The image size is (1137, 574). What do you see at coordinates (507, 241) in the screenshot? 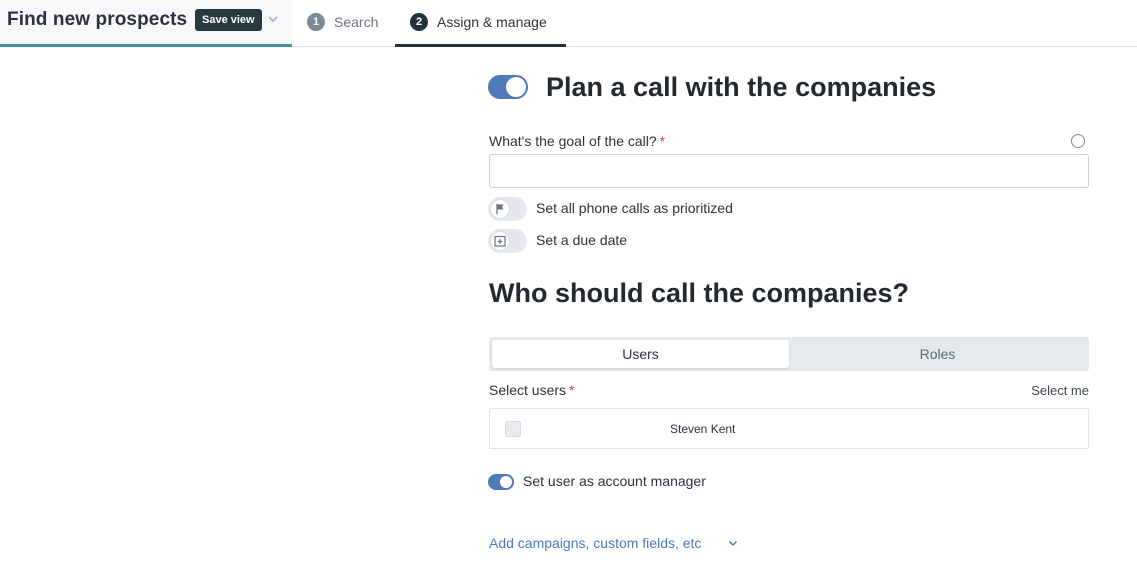
I see `due-date-toggle` at bounding box center [507, 241].